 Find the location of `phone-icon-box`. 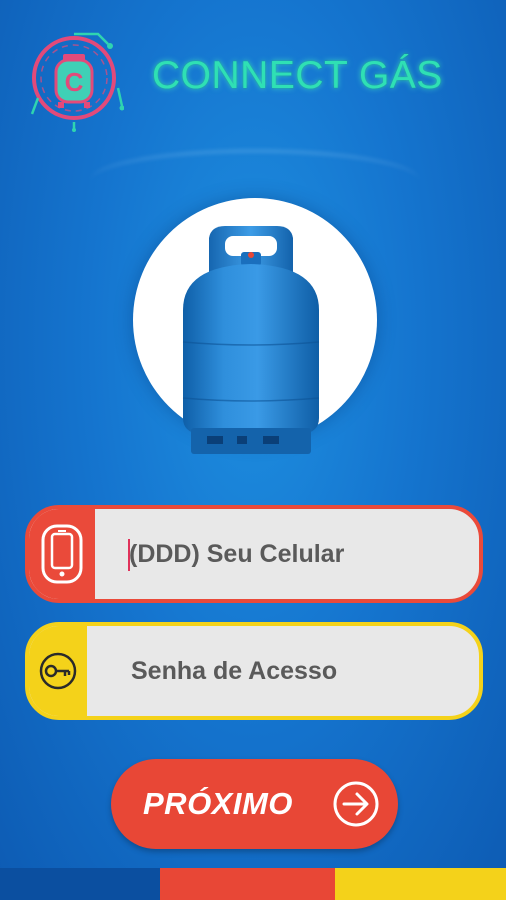

phone-icon-box is located at coordinates (62, 554).